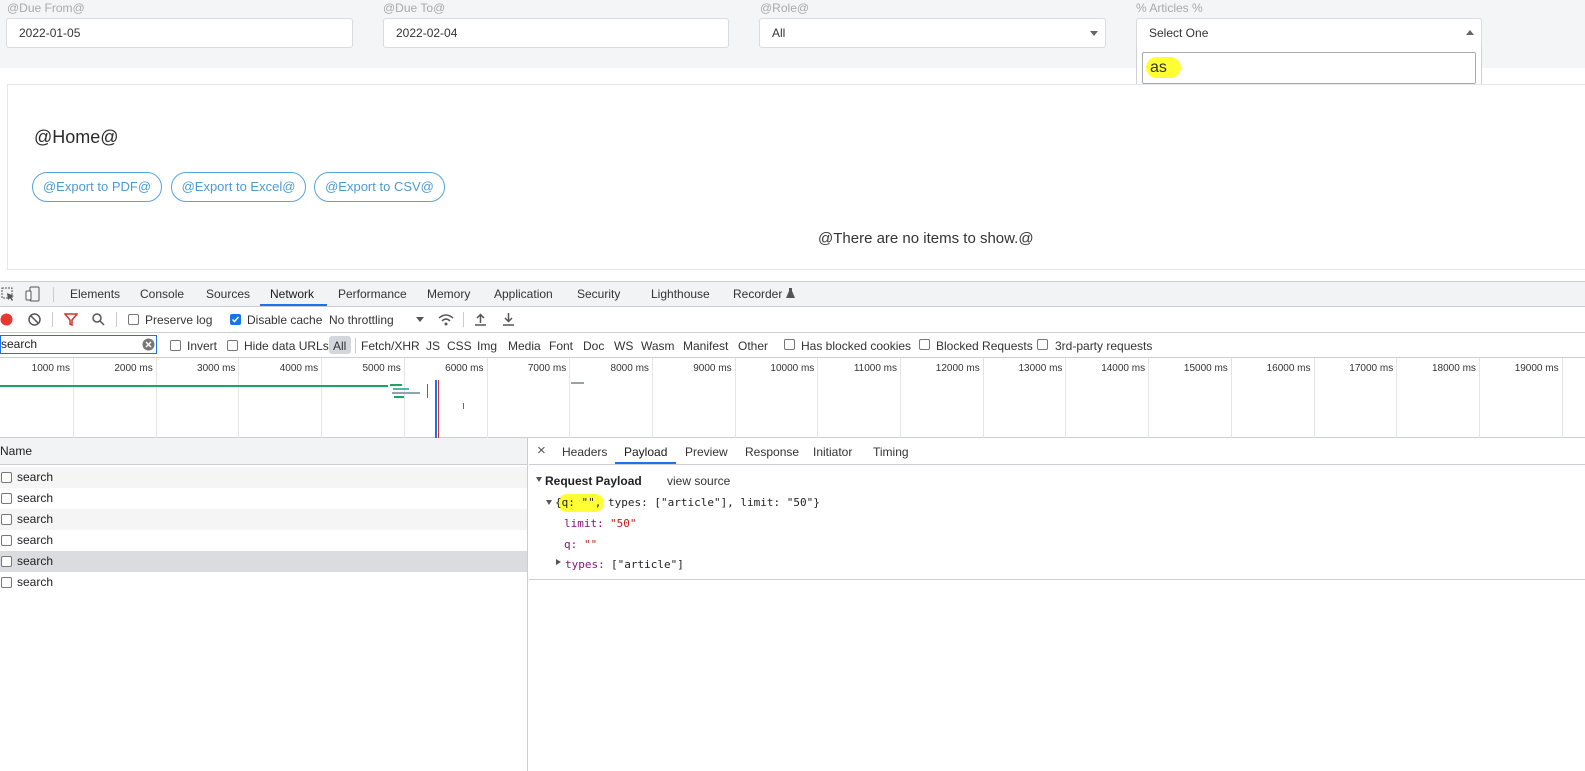  What do you see at coordinates (680, 294) in the screenshot?
I see `tab-lighthouse: Lighthouse` at bounding box center [680, 294].